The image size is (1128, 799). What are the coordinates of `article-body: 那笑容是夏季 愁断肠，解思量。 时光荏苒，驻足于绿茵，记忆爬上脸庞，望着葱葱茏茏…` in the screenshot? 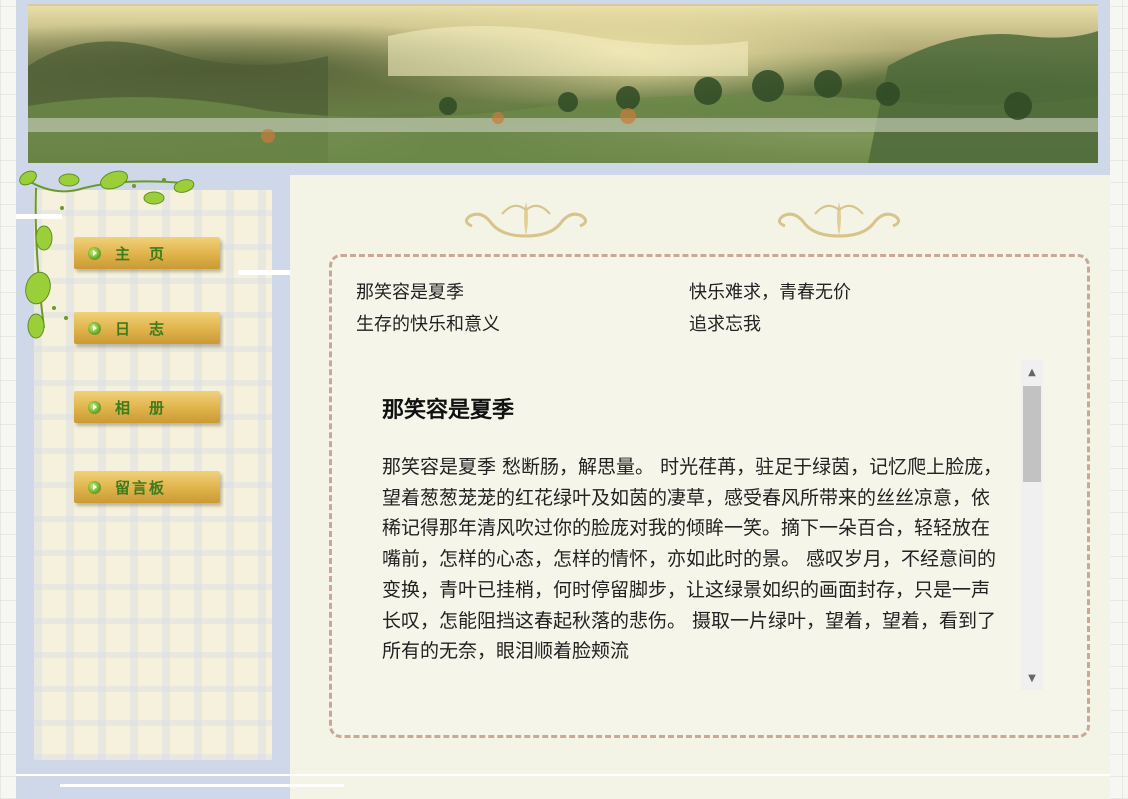 It's located at (692, 559).